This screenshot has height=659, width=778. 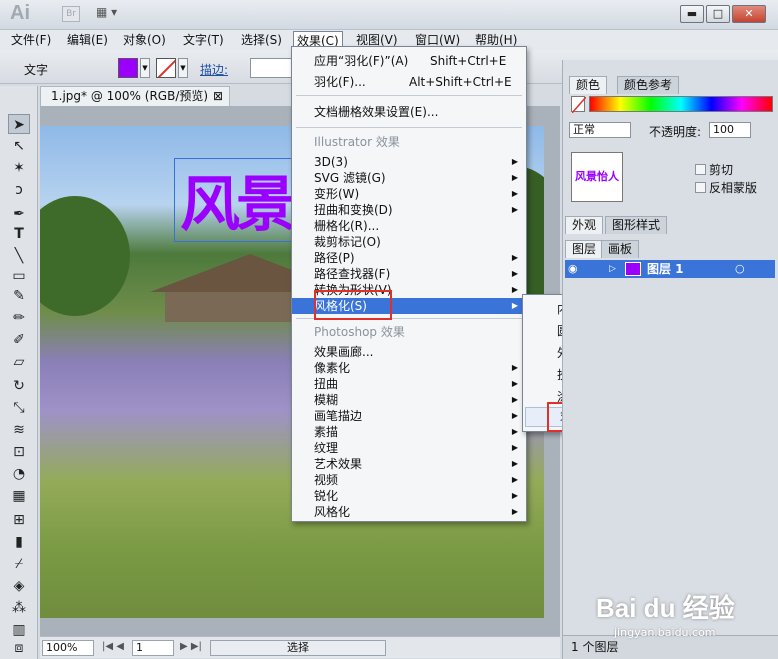 What do you see at coordinates (19, 496) in the screenshot?
I see `perspective-grid-tool-icon: ▦` at bounding box center [19, 496].